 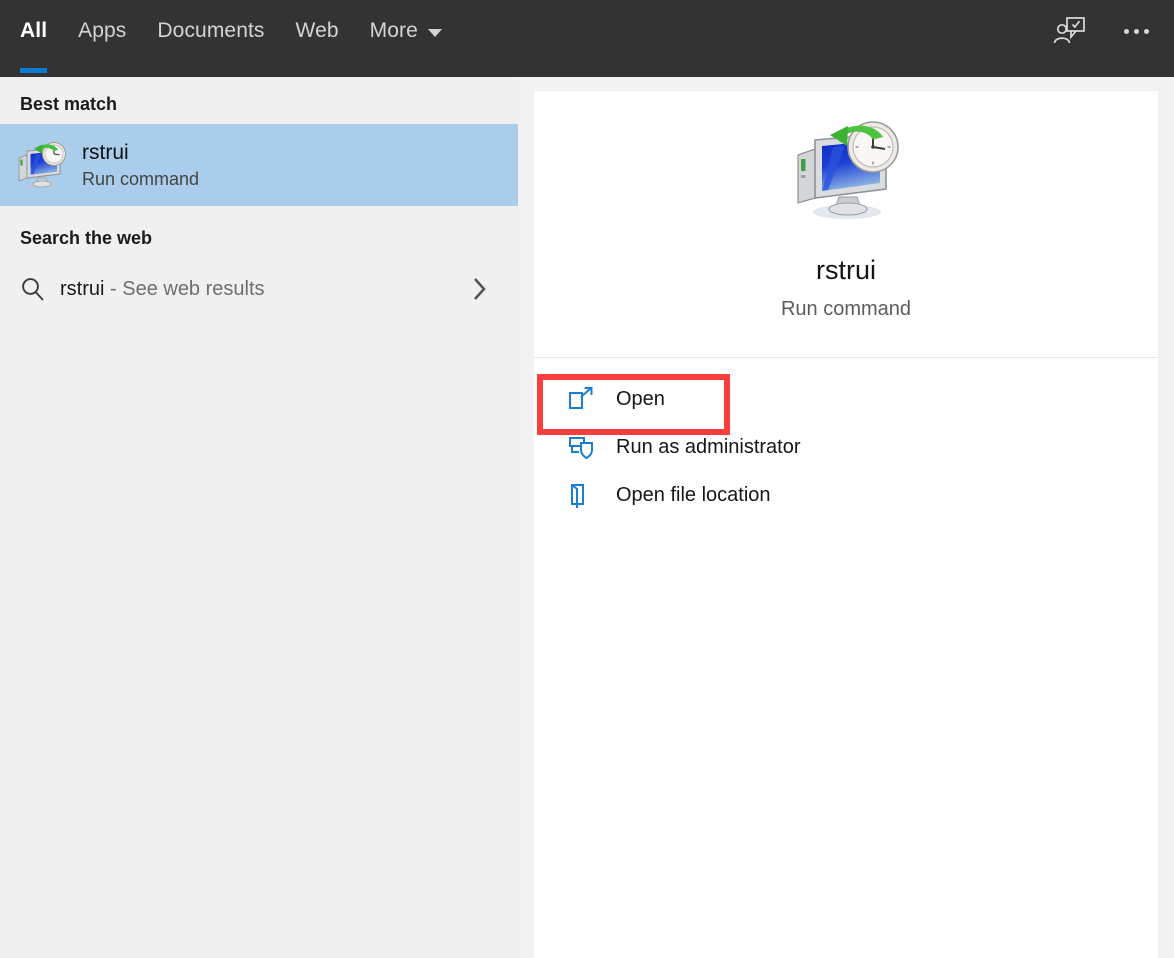 What do you see at coordinates (640, 398) in the screenshot?
I see `action-open-label: Open` at bounding box center [640, 398].